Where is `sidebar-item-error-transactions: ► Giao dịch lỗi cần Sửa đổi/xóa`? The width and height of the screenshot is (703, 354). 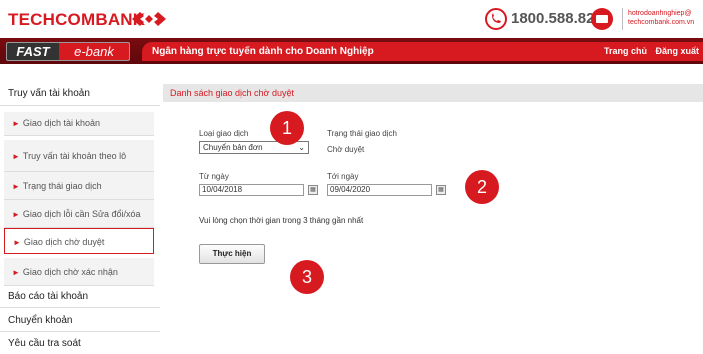
sidebar-item-error-transactions: ► Giao dịch lỗi cần Sửa đổi/xóa is located at coordinates (79, 214).